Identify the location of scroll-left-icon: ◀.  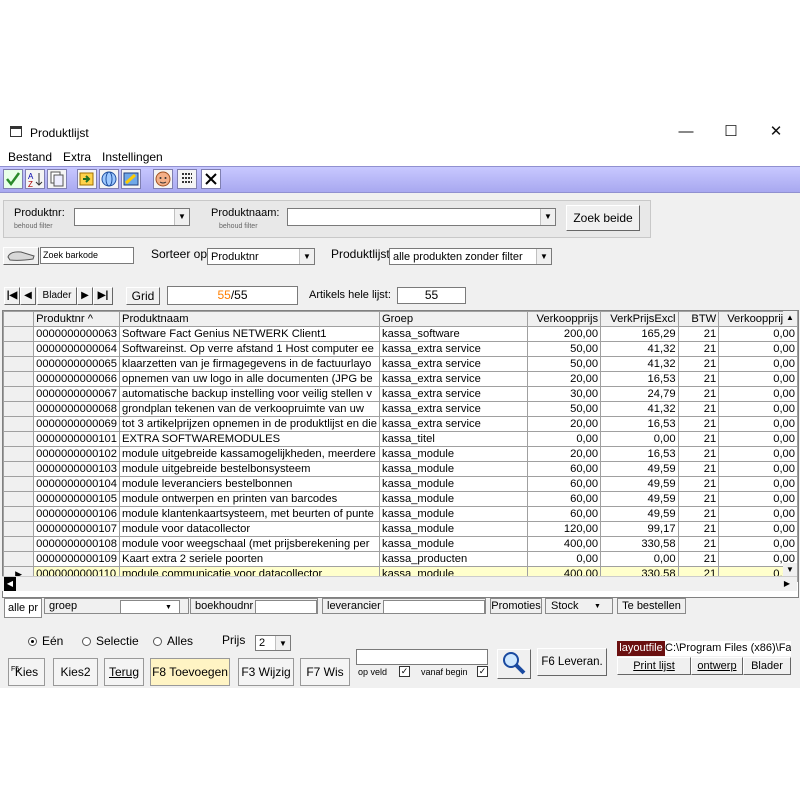
(10, 584).